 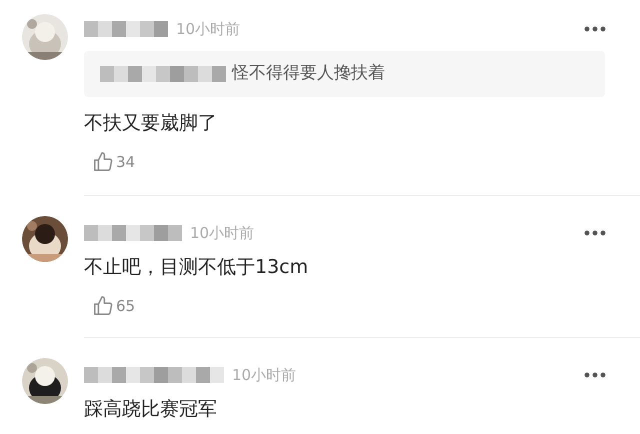 I want to click on comment-text: 不止吧，目测不低于13cm, so click(x=197, y=267).